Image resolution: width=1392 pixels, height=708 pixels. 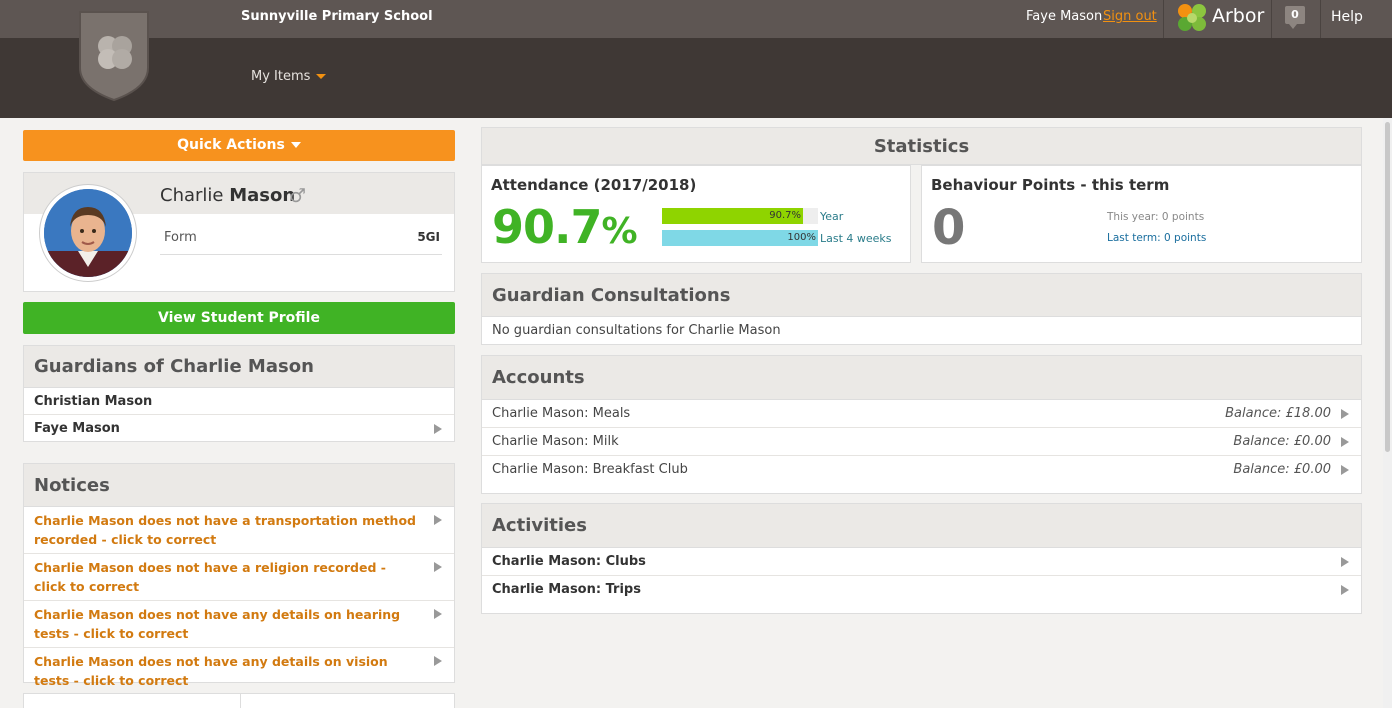 What do you see at coordinates (856, 238) in the screenshot?
I see `recent-label: Last 4 weeks` at bounding box center [856, 238].